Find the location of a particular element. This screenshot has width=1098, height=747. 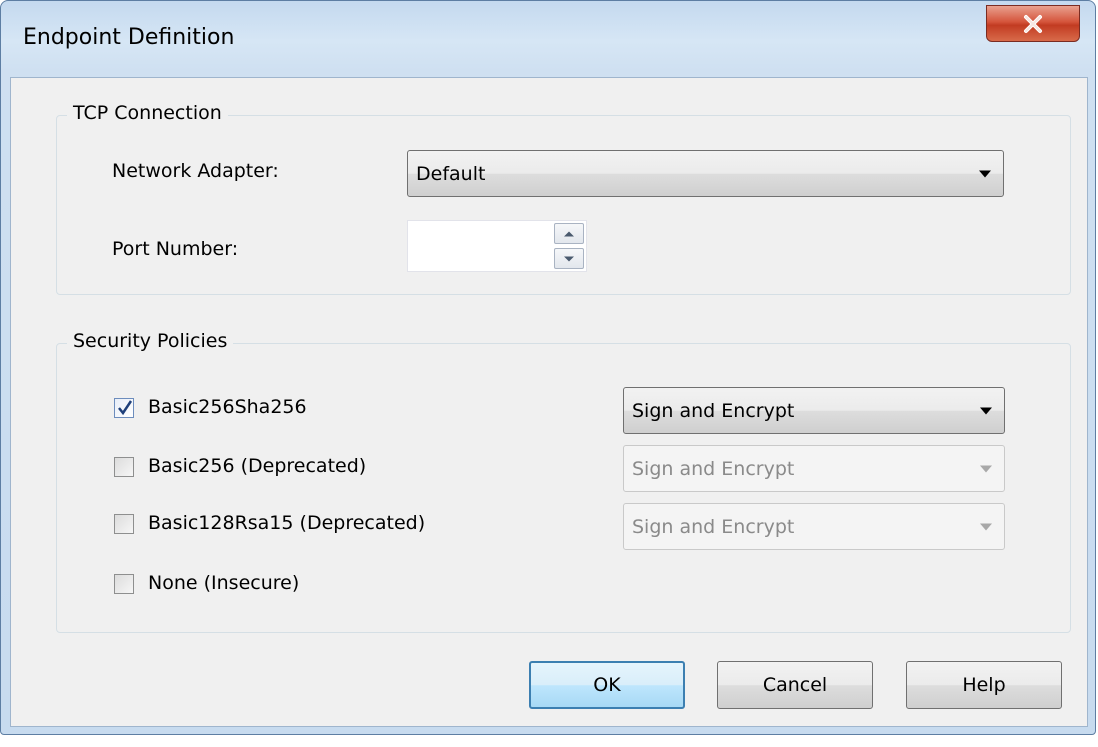

close-icon is located at coordinates (1033, 23).